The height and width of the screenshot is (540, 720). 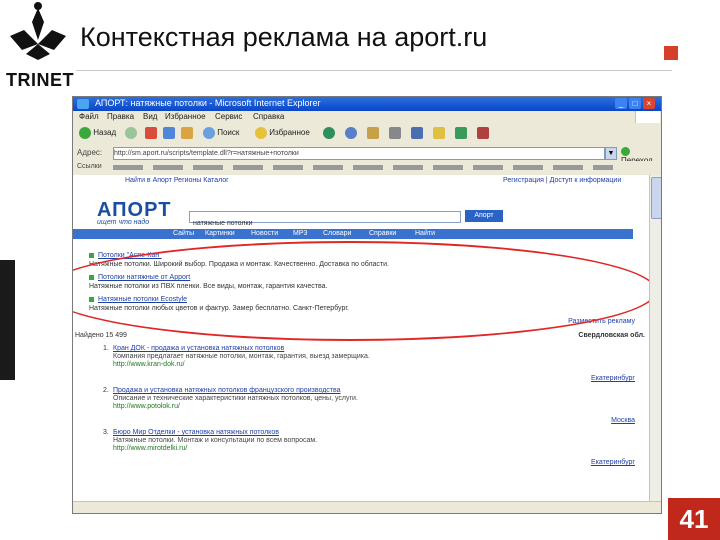 I want to click on status-bar, so click(x=367, y=507).